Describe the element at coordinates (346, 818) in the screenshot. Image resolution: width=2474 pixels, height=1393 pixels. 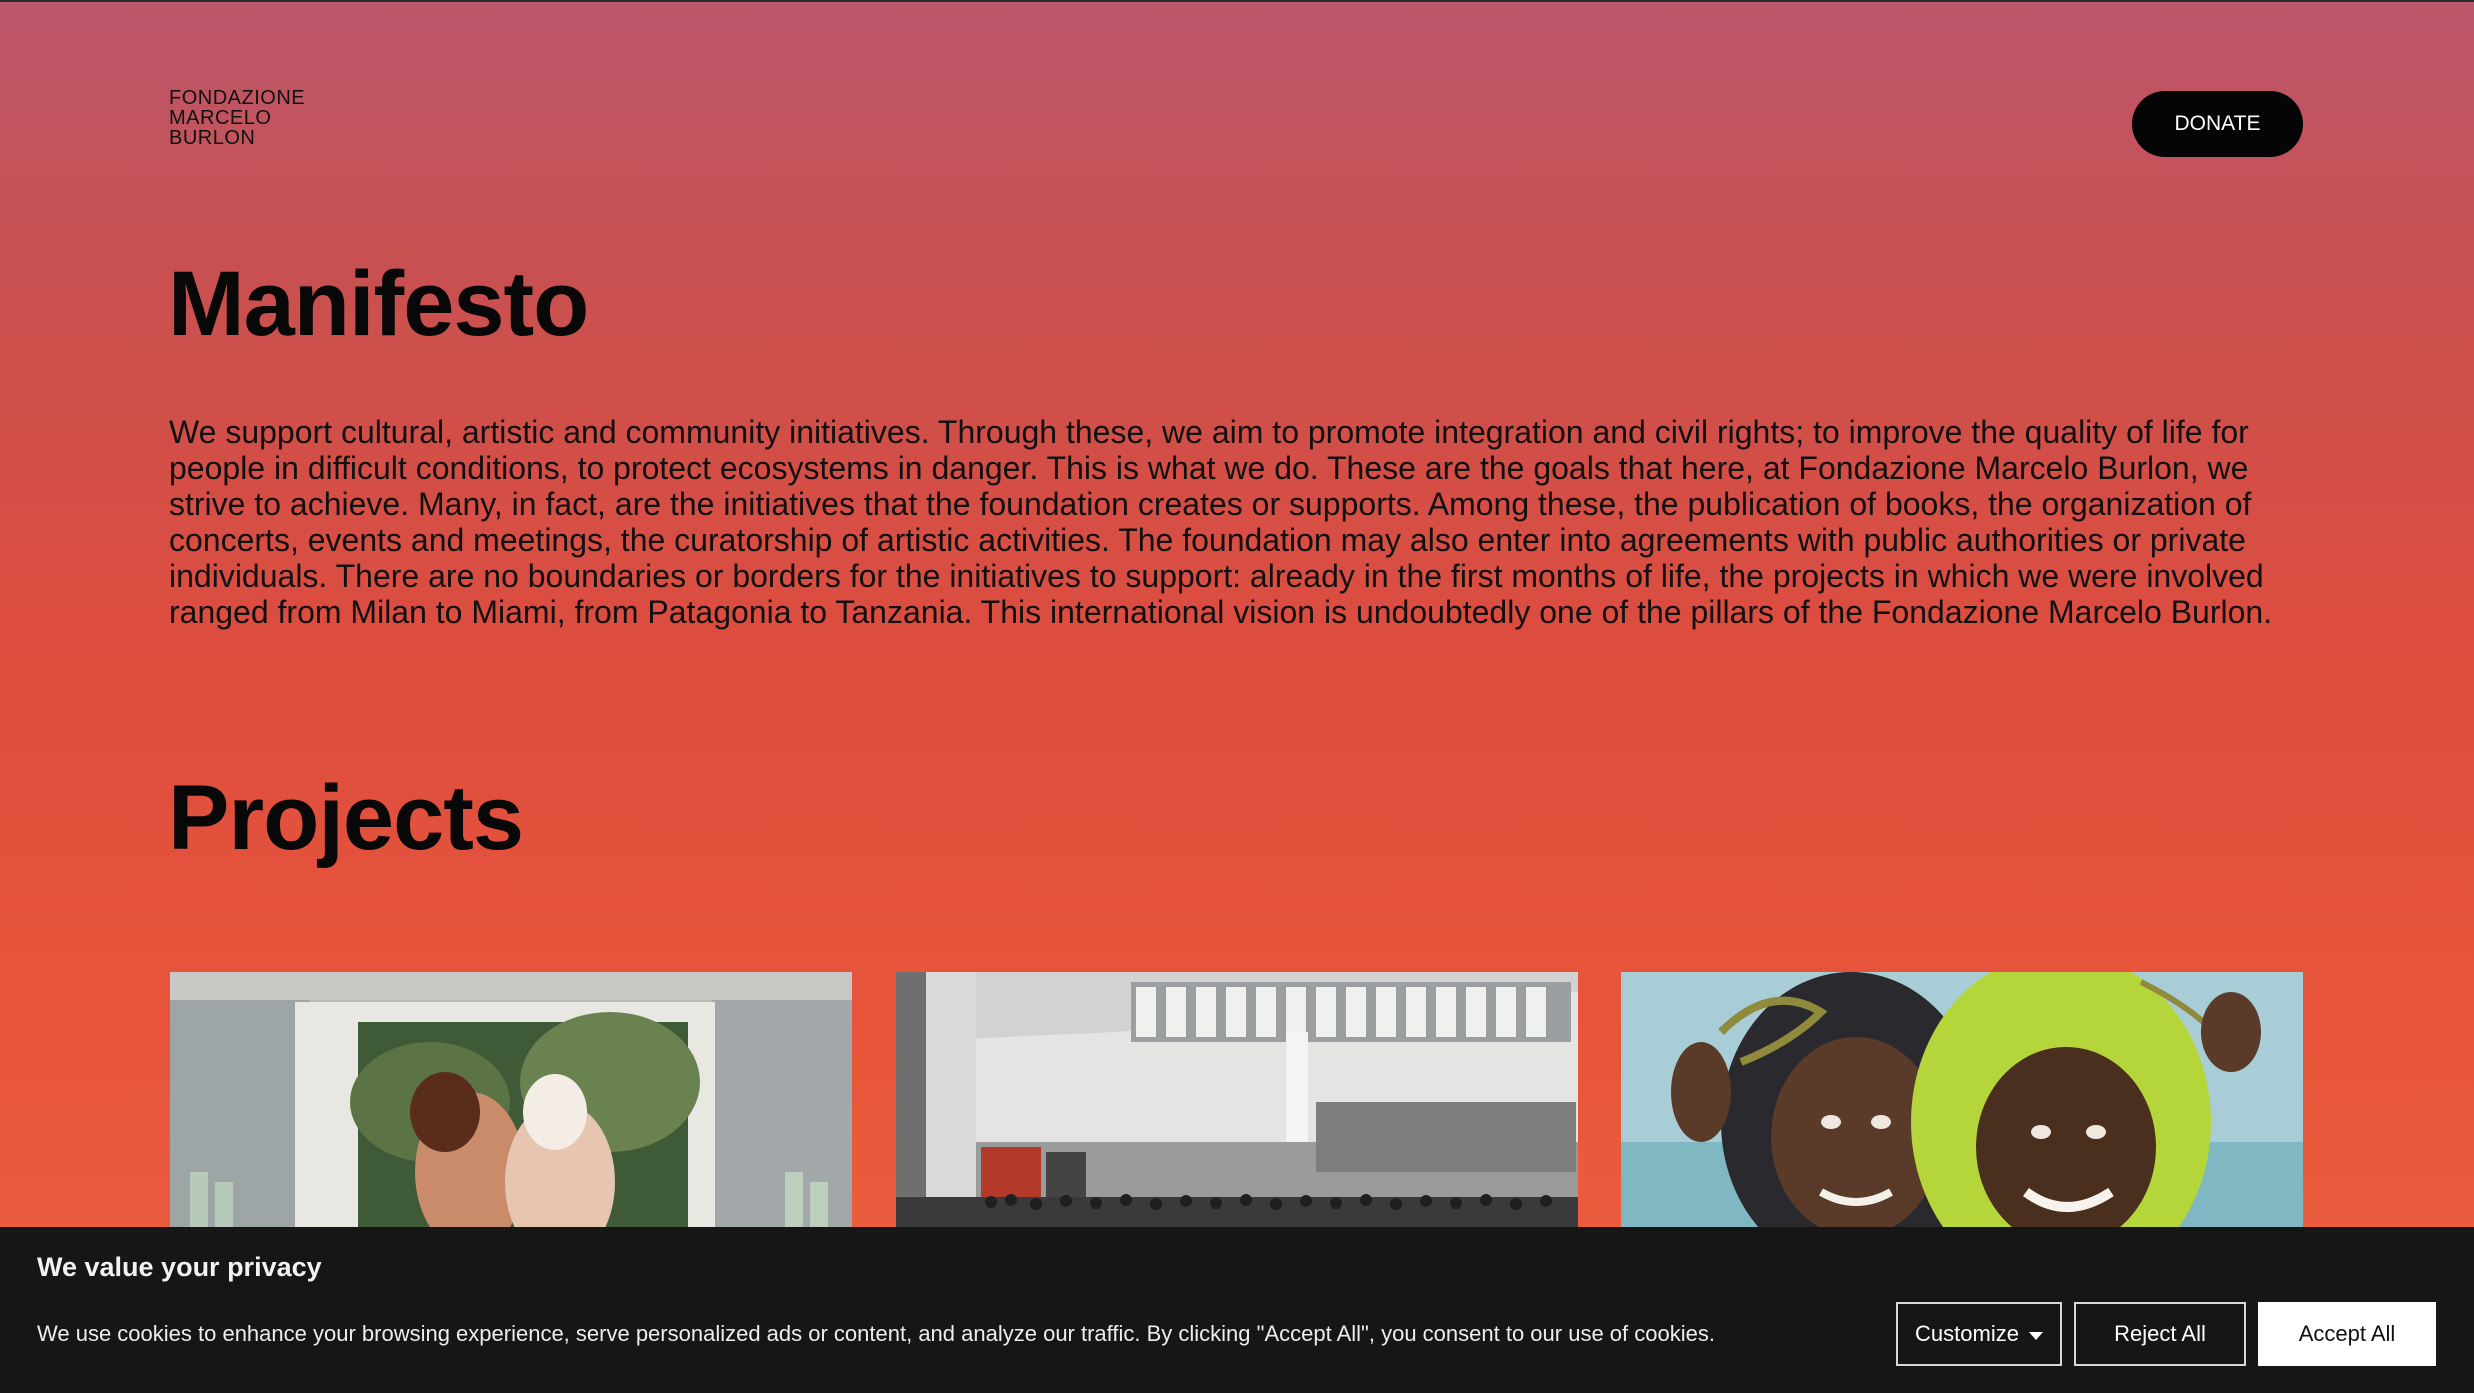
I see `projects-heading: Projects` at that location.